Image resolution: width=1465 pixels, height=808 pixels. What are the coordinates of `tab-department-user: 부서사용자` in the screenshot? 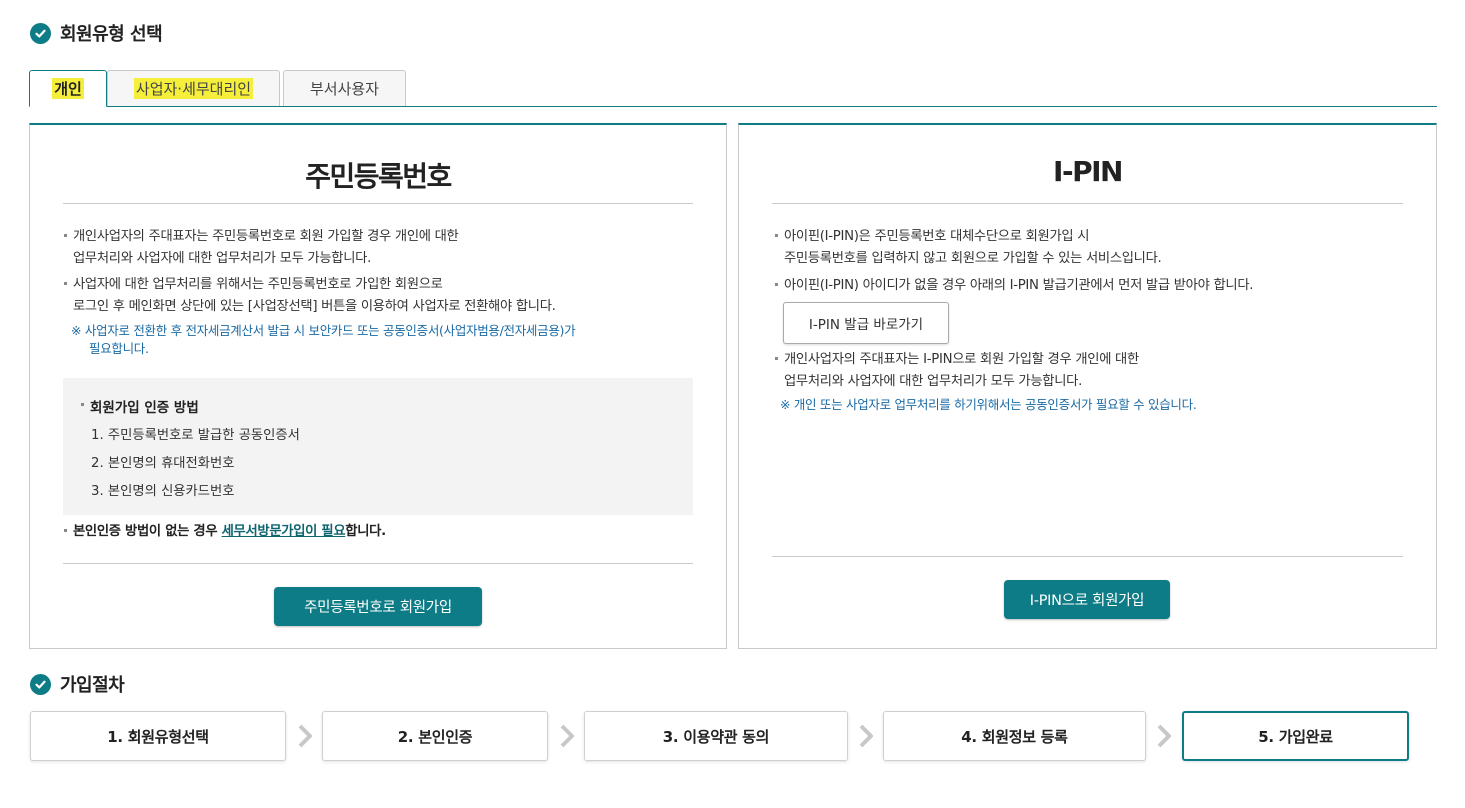 It's located at (344, 88).